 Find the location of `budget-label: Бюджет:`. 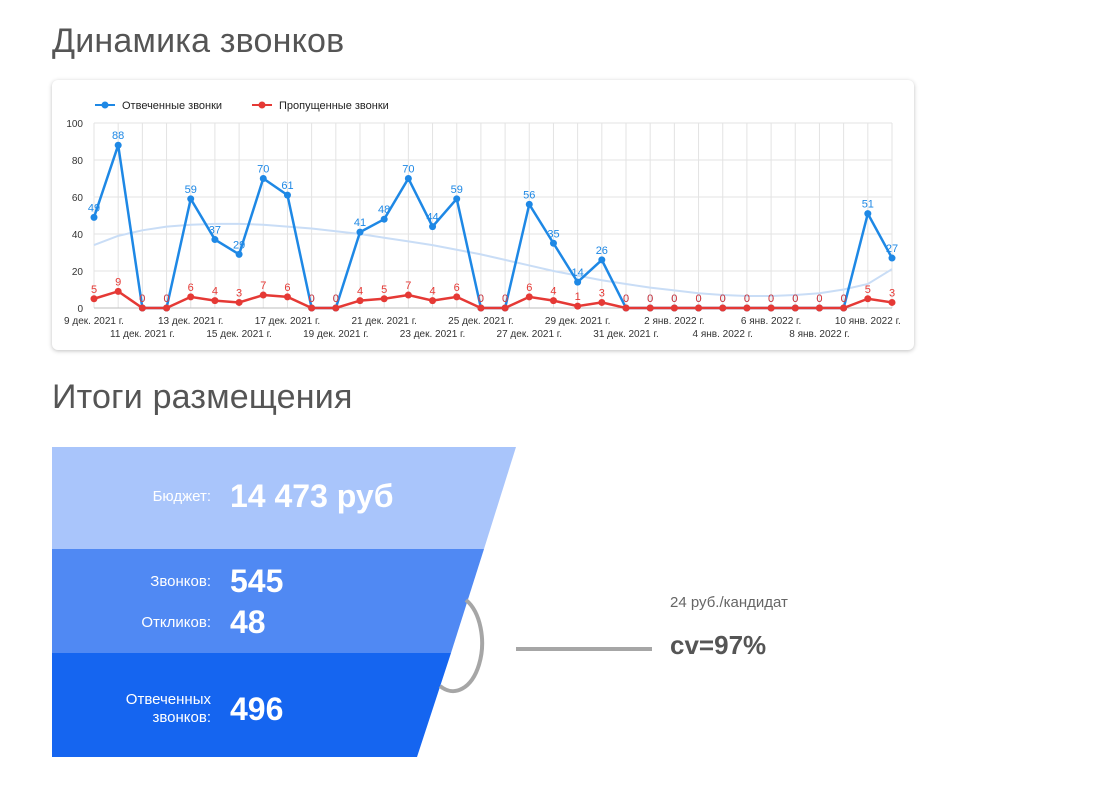

budget-label: Бюджет: is located at coordinates (181, 496).